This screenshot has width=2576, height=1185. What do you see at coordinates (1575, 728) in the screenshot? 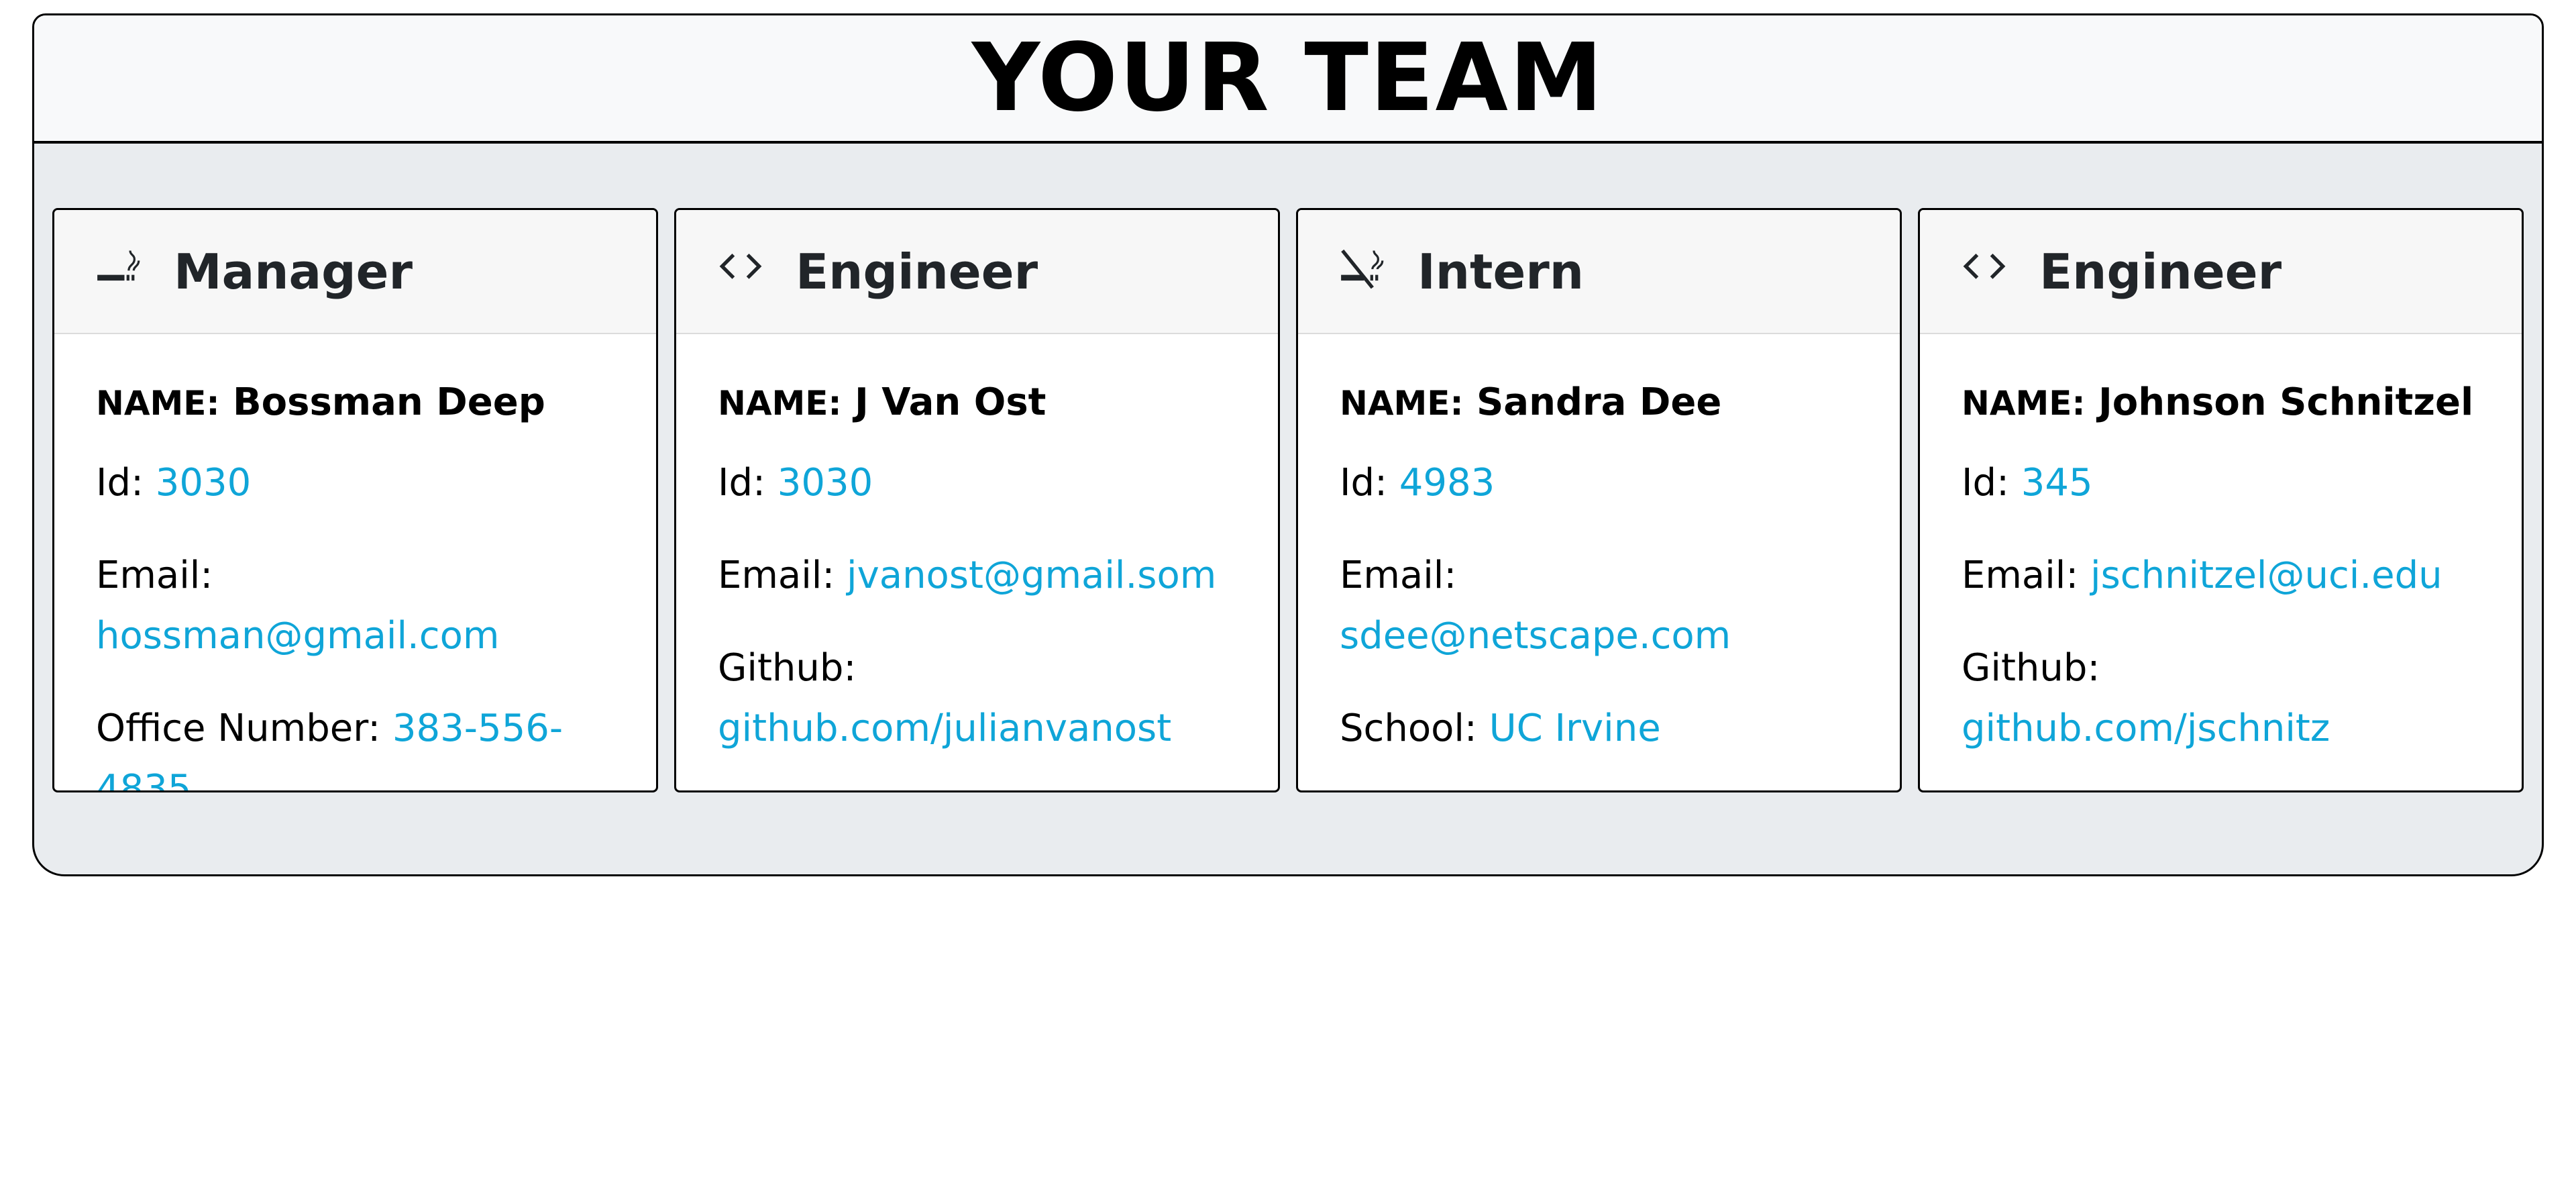
I see `school-value: UC Irvine` at bounding box center [1575, 728].